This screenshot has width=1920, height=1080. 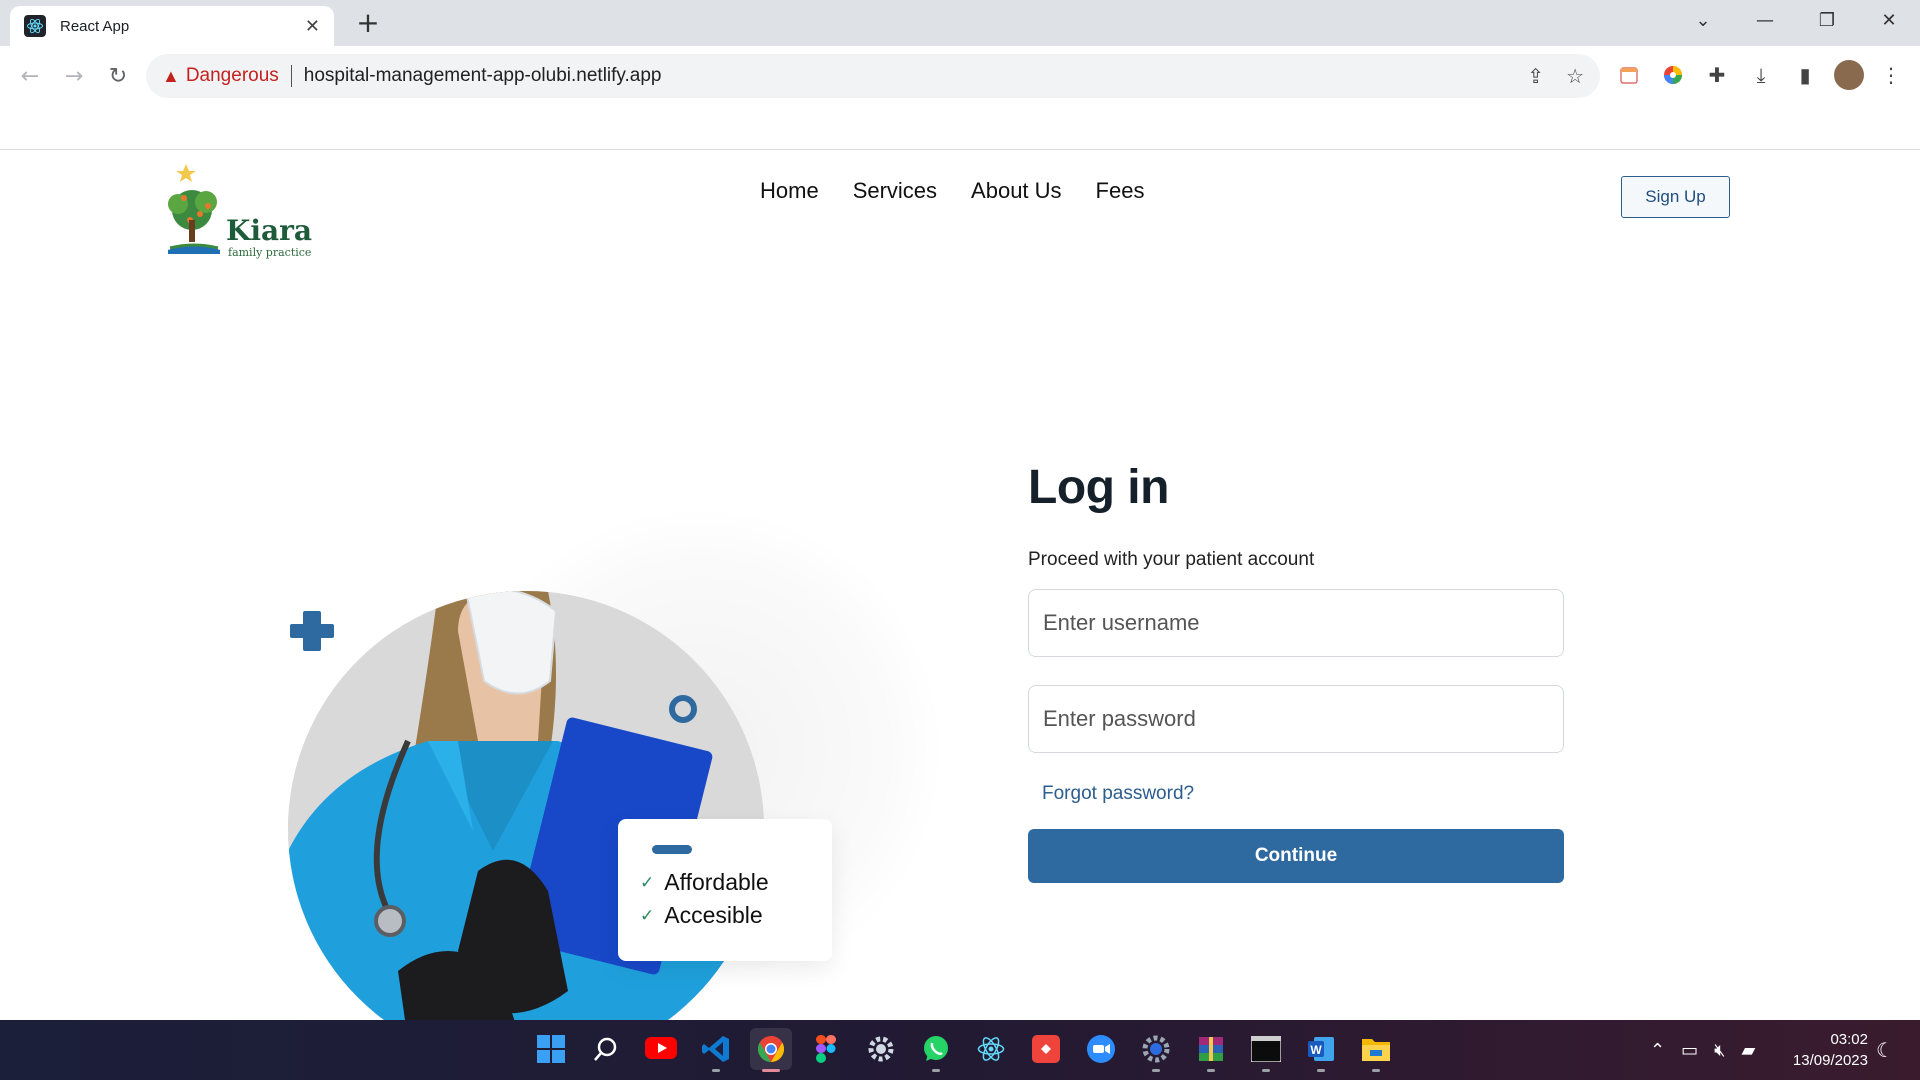 What do you see at coordinates (1765, 20) in the screenshot?
I see `minimize-icon: —` at bounding box center [1765, 20].